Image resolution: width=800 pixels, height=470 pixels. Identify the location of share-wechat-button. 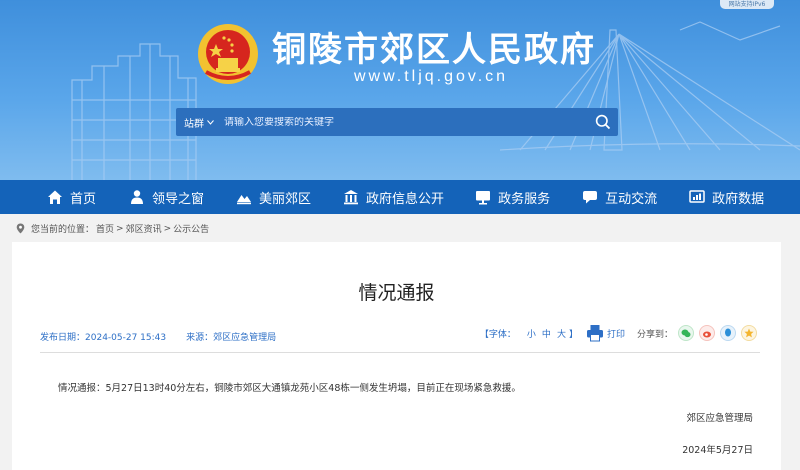
(686, 333).